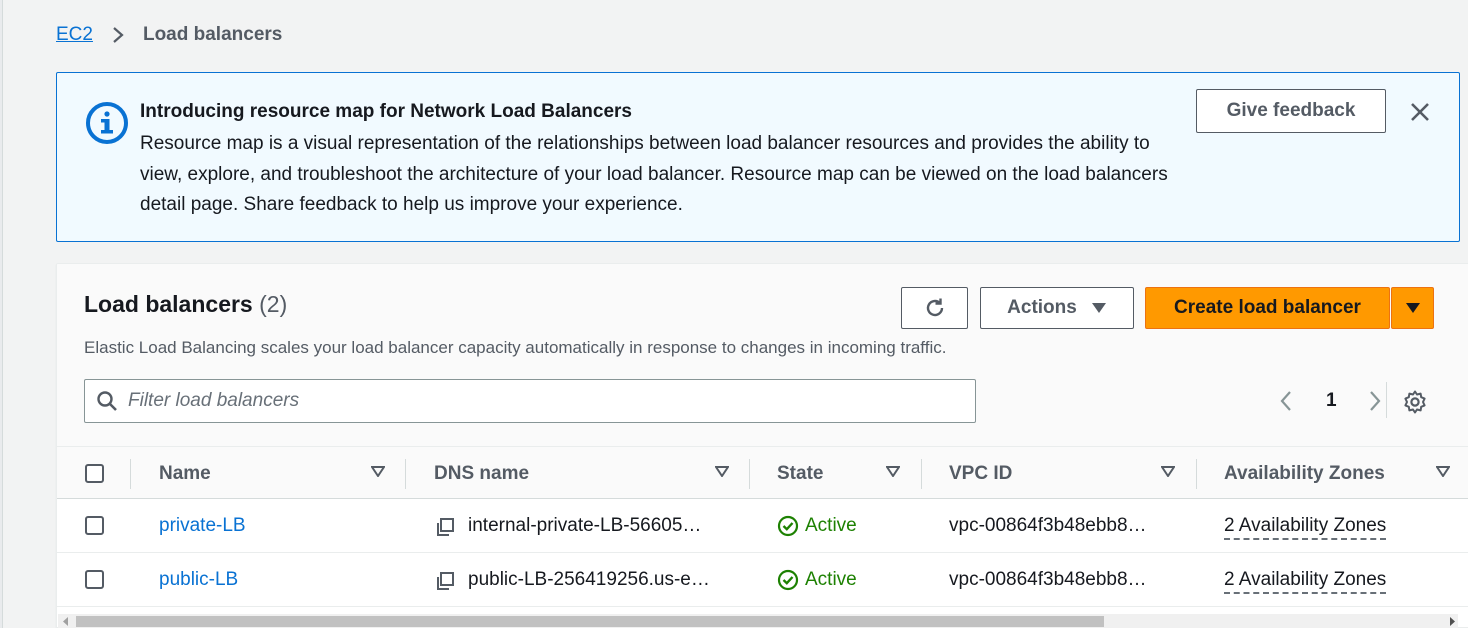  What do you see at coordinates (1267, 308) in the screenshot?
I see `create-load-balancer-button: Create load balancer` at bounding box center [1267, 308].